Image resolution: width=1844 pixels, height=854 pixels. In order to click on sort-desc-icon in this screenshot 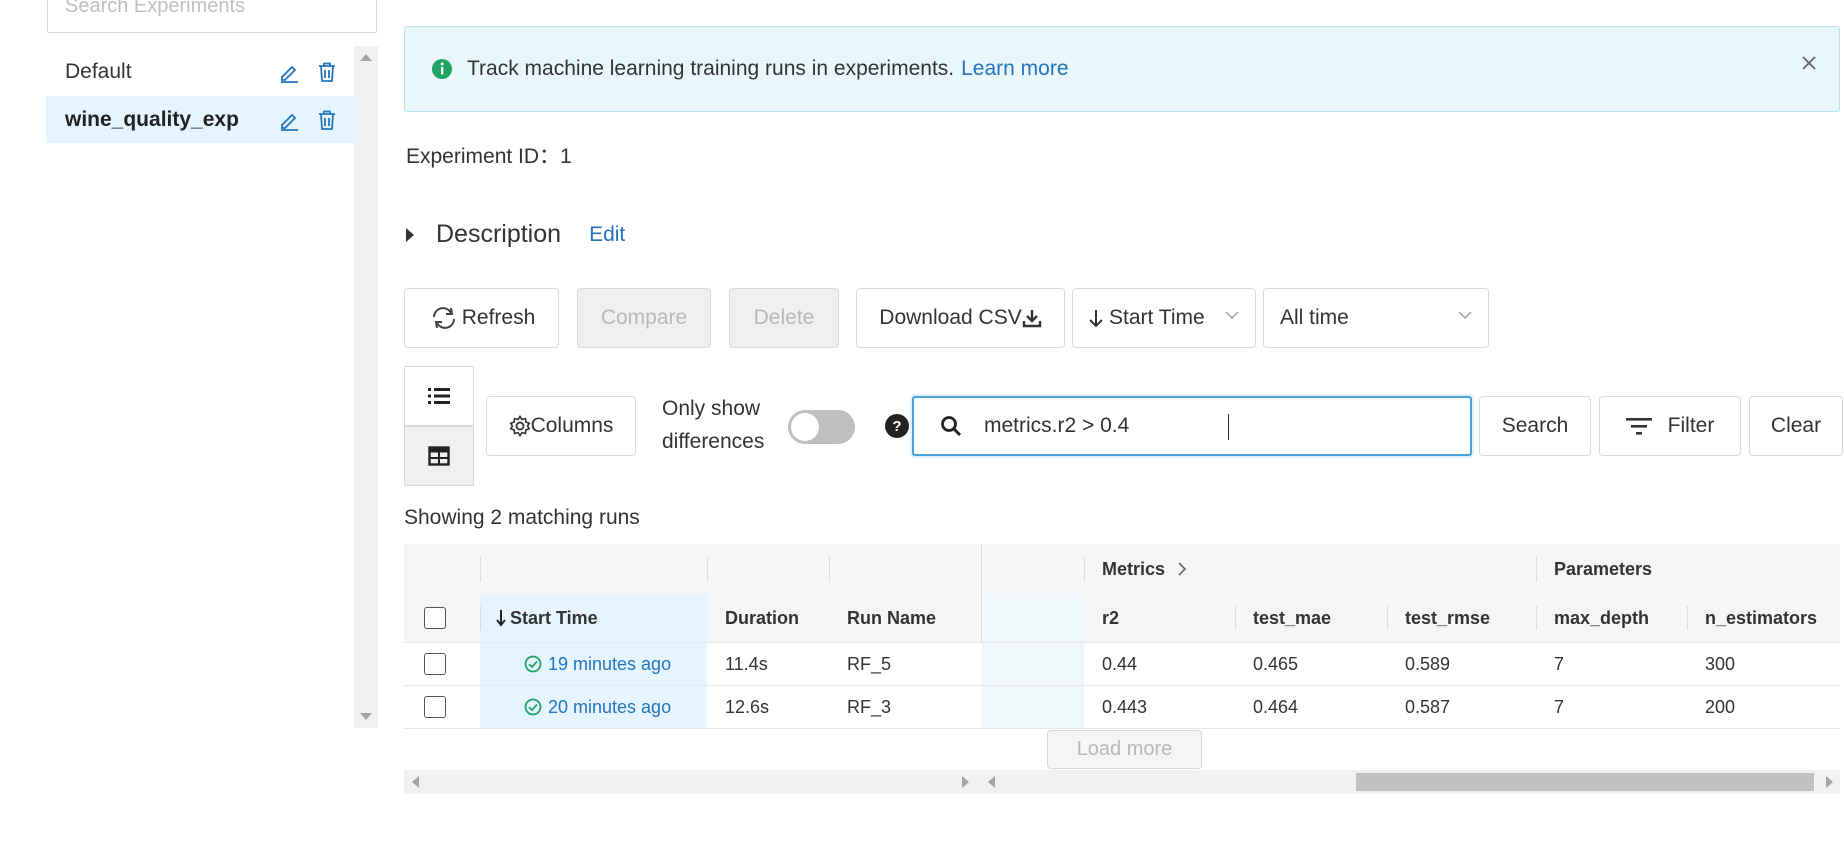, I will do `click(501, 618)`.